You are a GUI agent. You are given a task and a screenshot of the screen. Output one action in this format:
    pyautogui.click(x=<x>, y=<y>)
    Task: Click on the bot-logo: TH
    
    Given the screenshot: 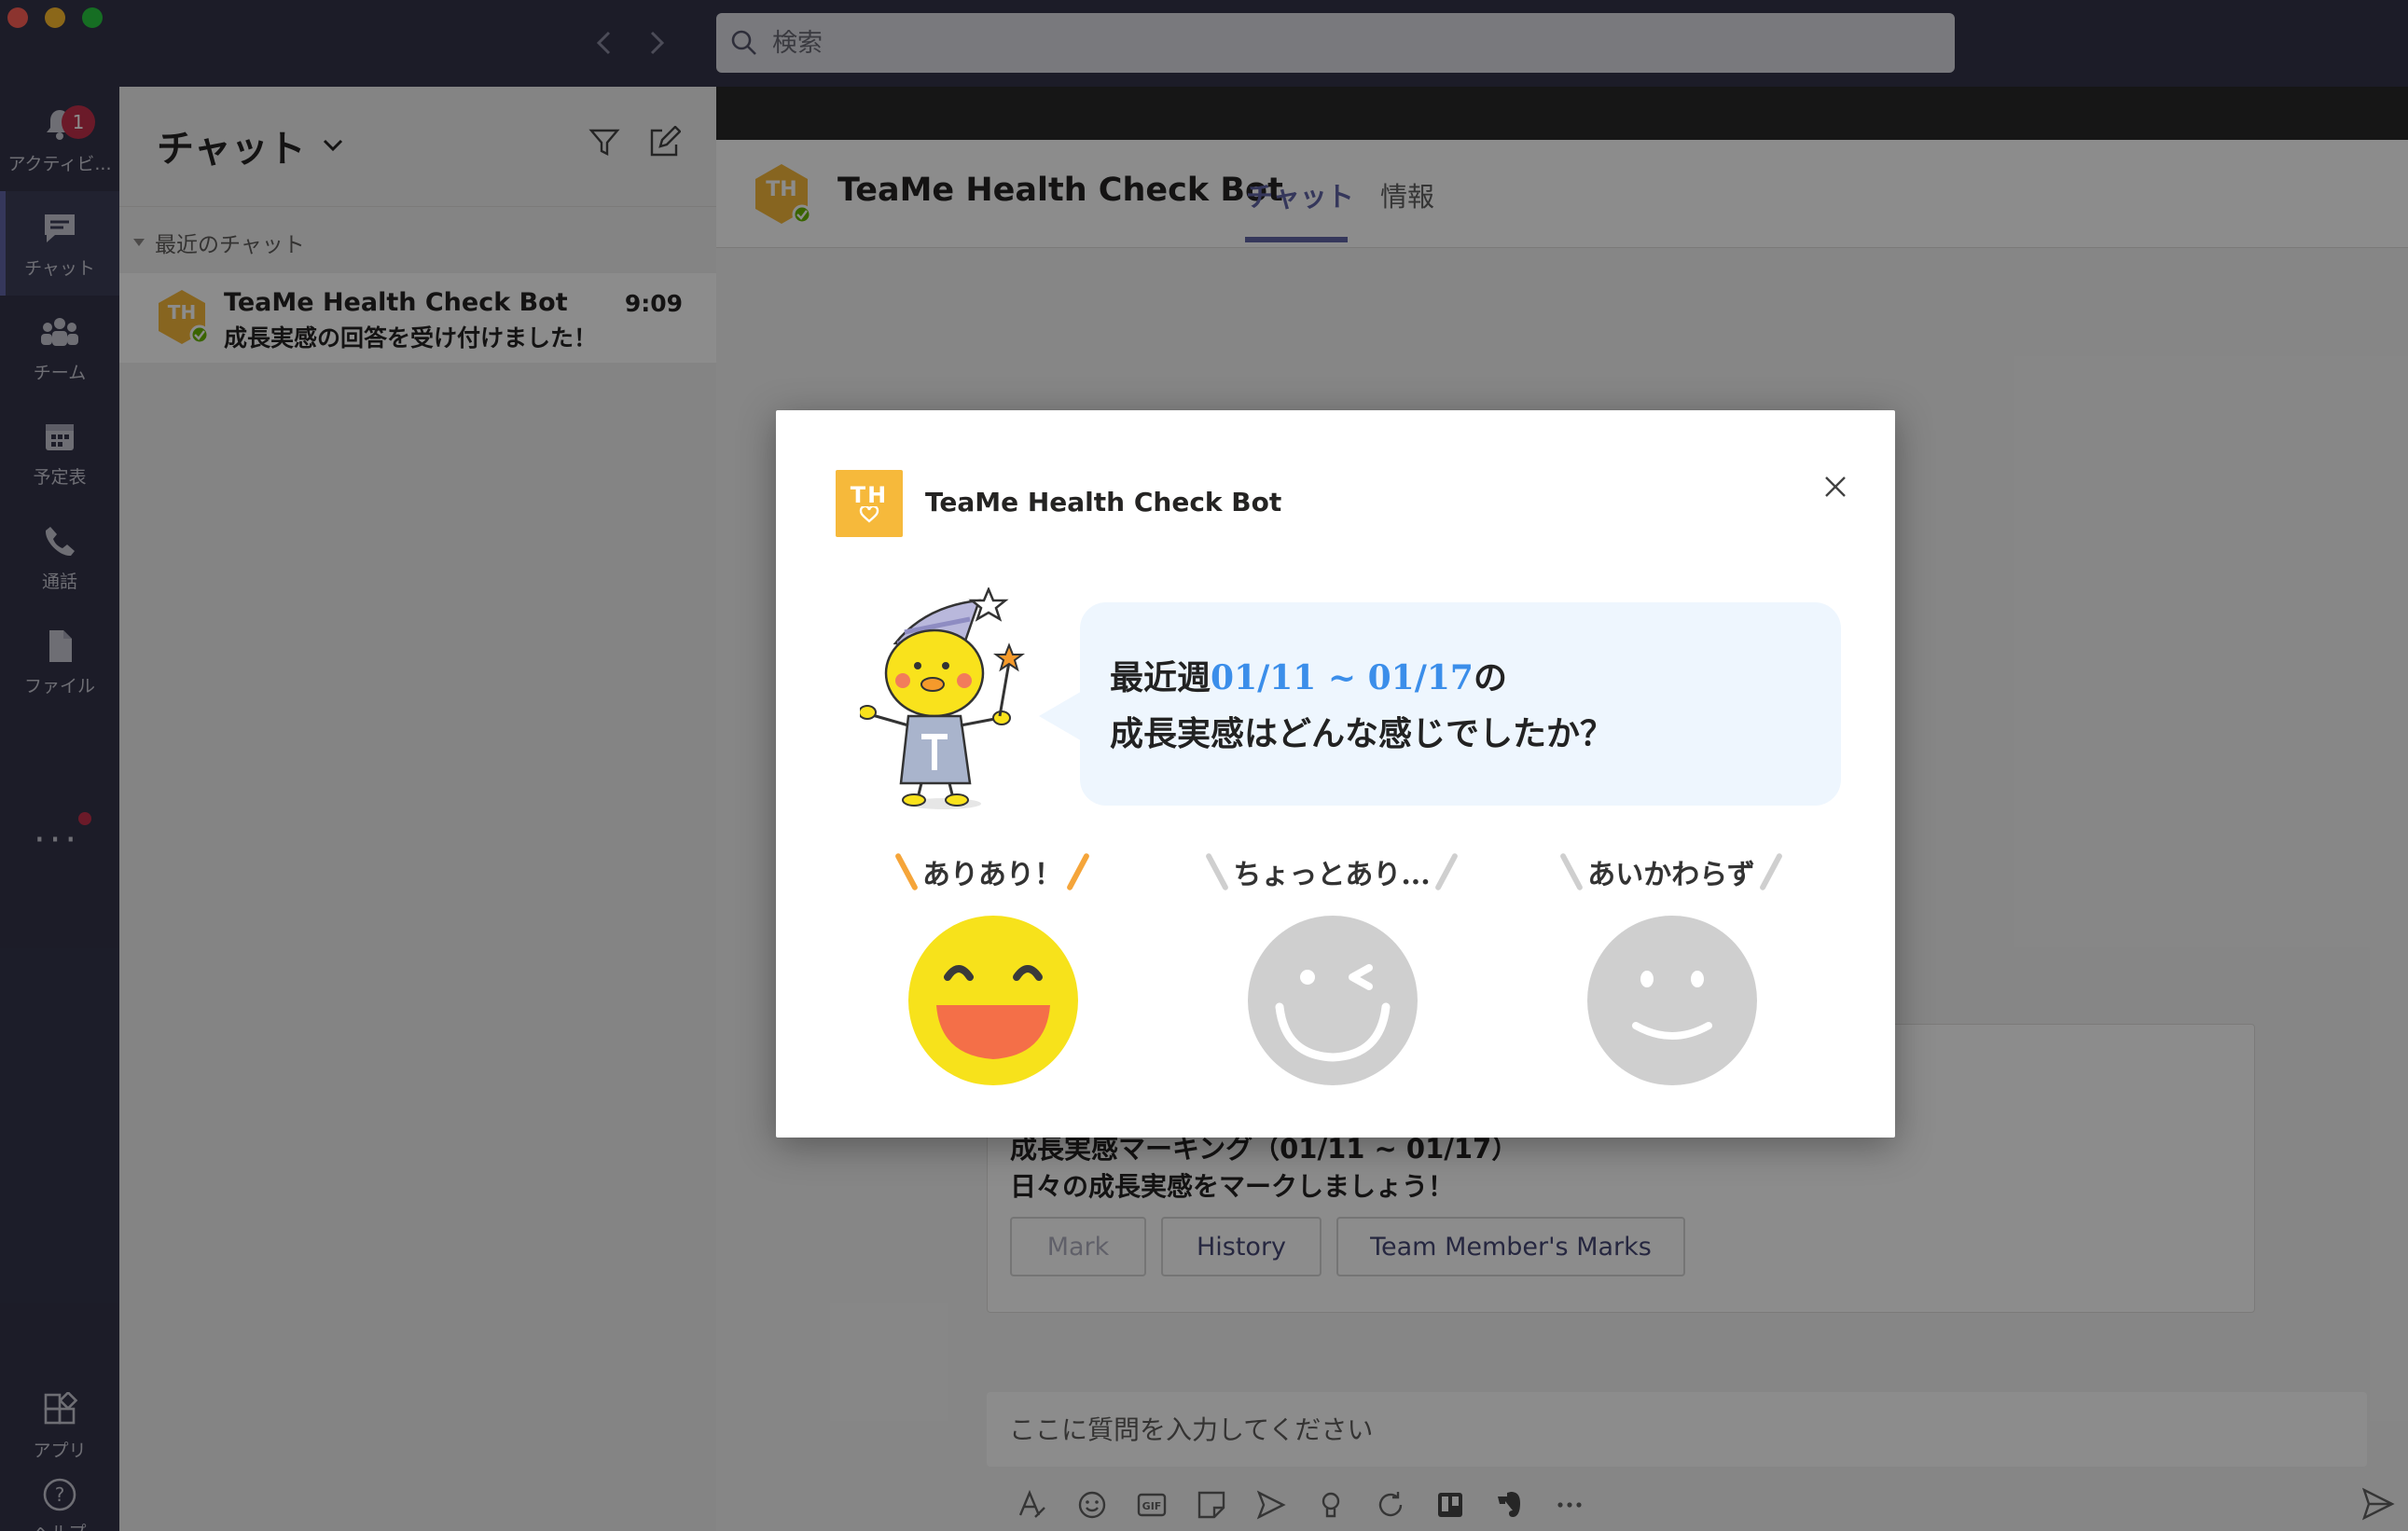 What is the action you would take?
    pyautogui.click(x=869, y=503)
    